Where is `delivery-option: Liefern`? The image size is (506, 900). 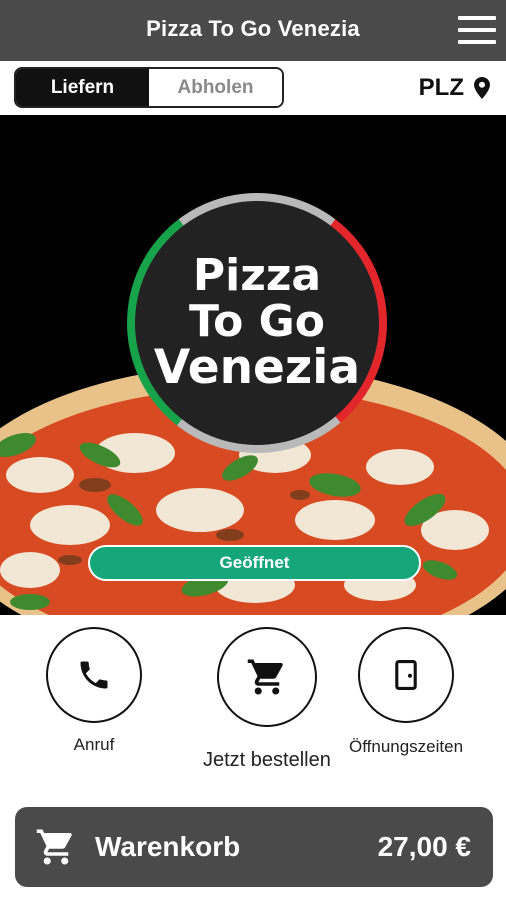 delivery-option: Liefern is located at coordinates (82, 87).